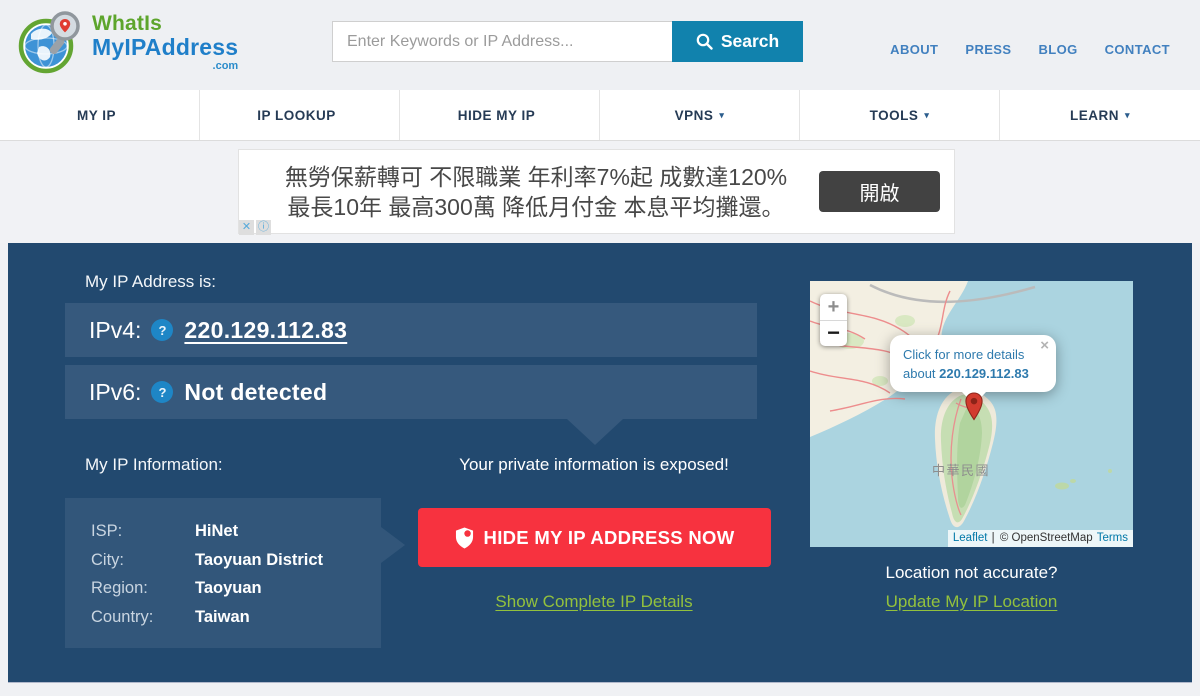  What do you see at coordinates (127, 23) in the screenshot?
I see `logo-text-line1: WhatIs` at bounding box center [127, 23].